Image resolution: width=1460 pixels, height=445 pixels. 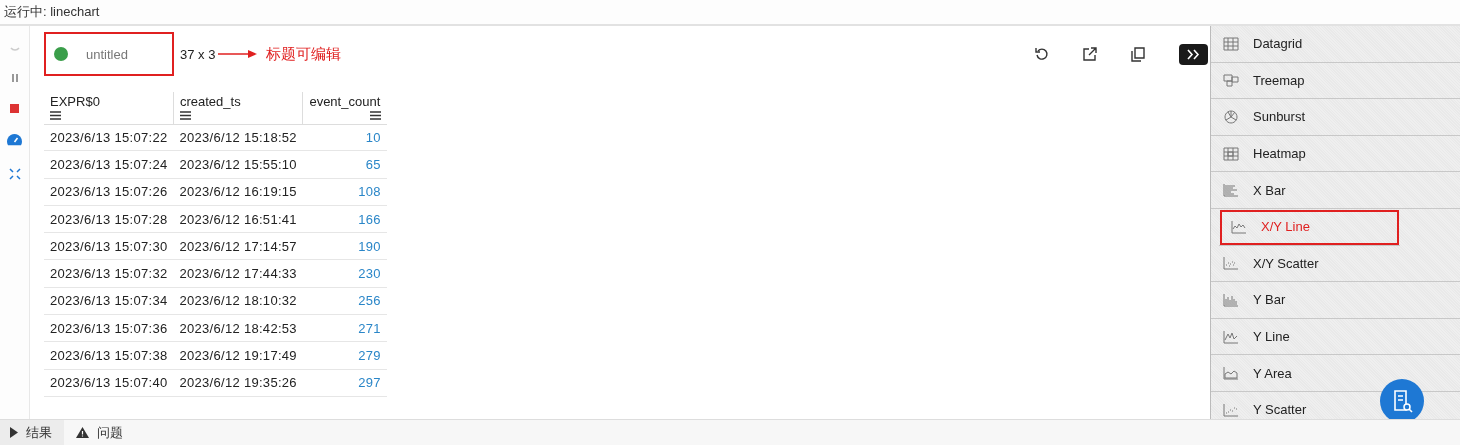 I want to click on table-cell: 2023/6/13 15:07:40, so click(x=109, y=383).